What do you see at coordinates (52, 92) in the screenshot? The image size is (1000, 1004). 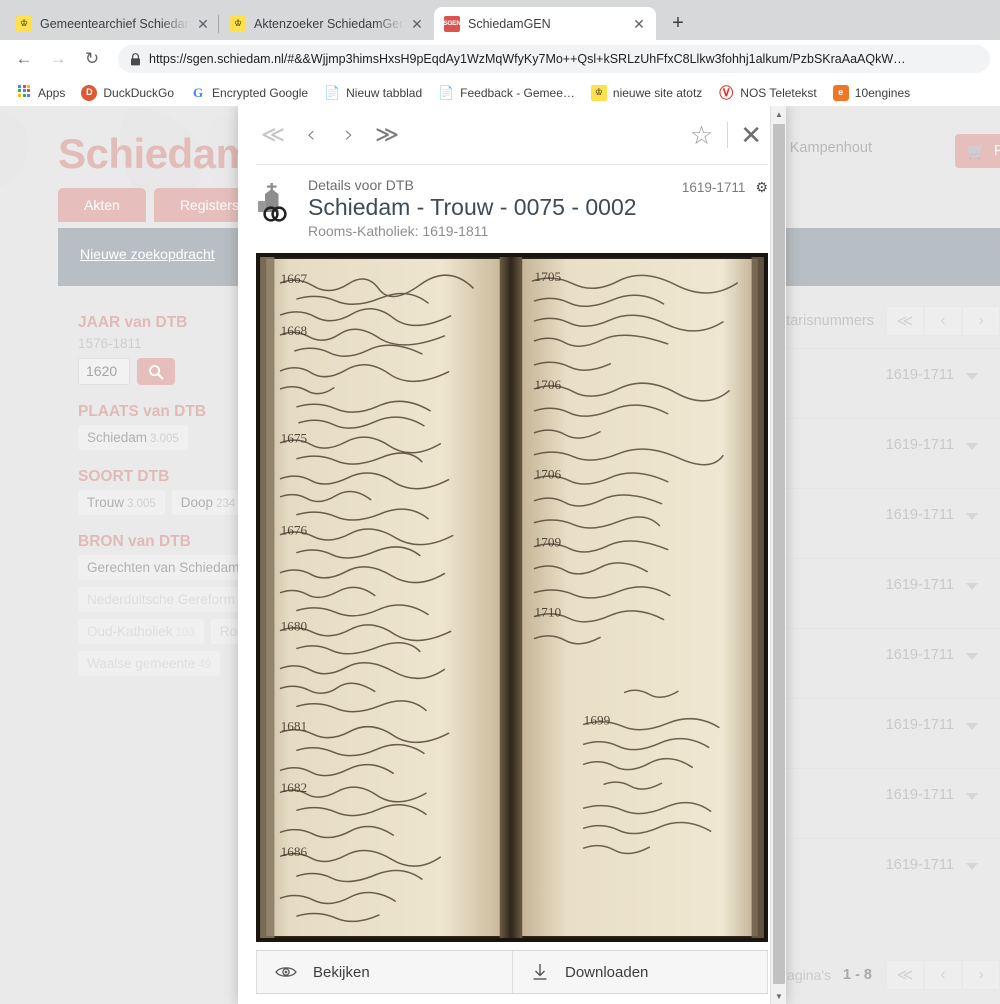 I see `bookmark-label: Apps` at bounding box center [52, 92].